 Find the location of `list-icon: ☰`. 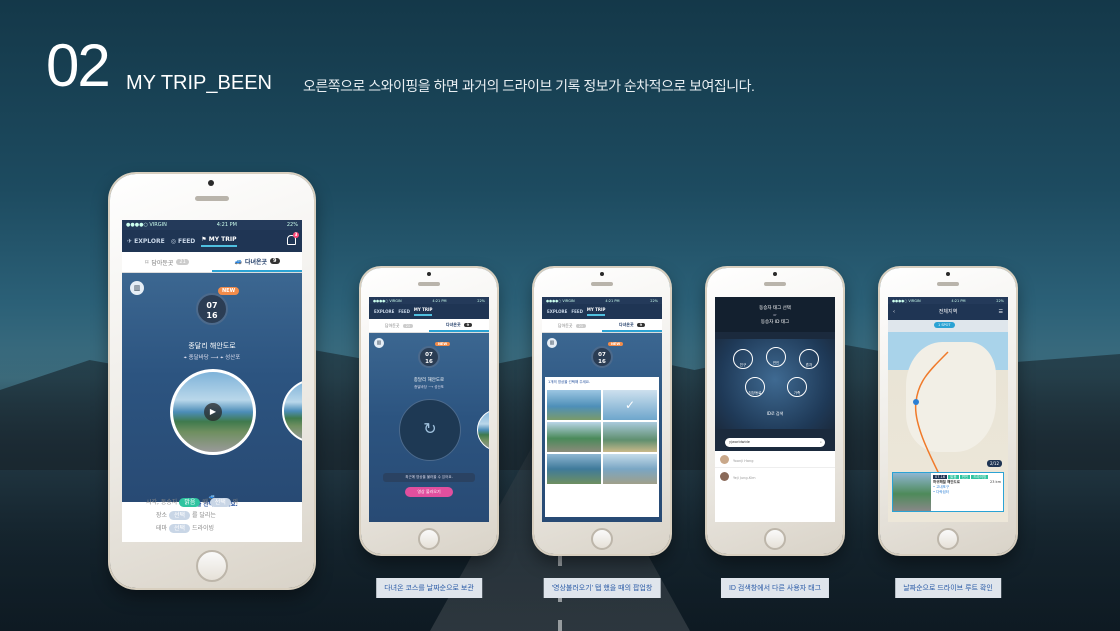

list-icon: ☰ is located at coordinates (1001, 312).